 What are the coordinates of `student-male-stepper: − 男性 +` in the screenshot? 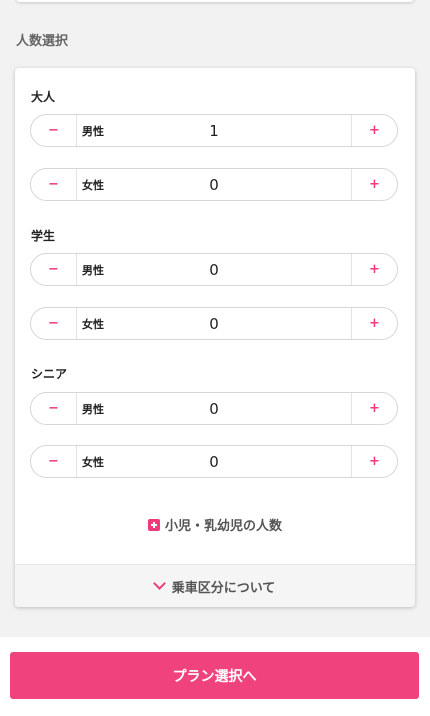 It's located at (214, 269).